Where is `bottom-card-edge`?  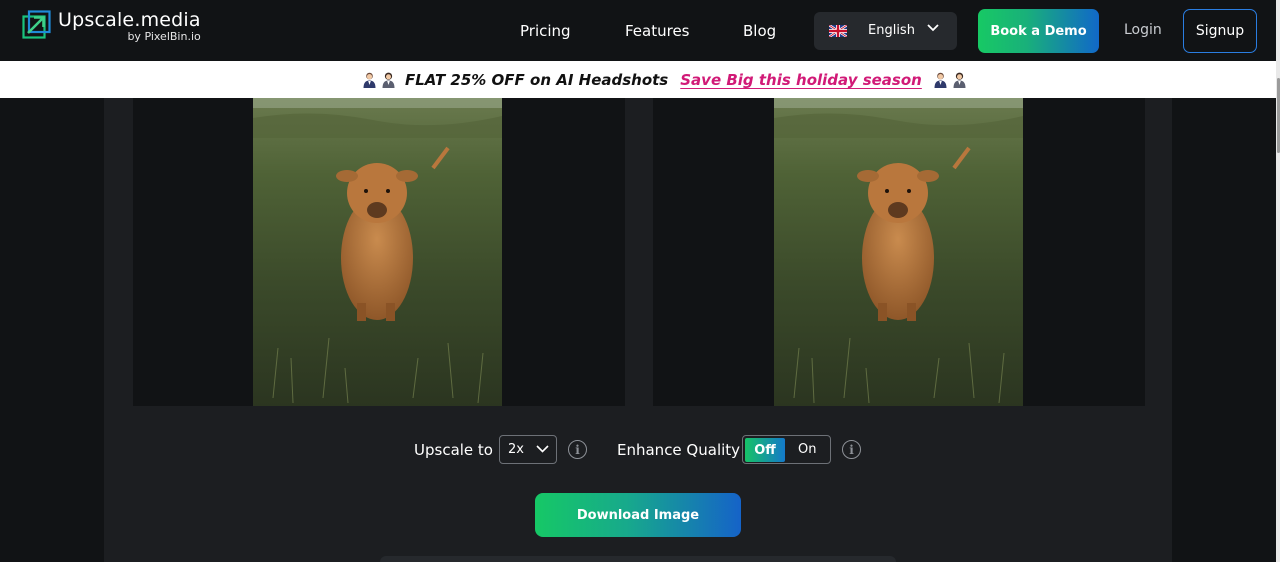 bottom-card-edge is located at coordinates (638, 559).